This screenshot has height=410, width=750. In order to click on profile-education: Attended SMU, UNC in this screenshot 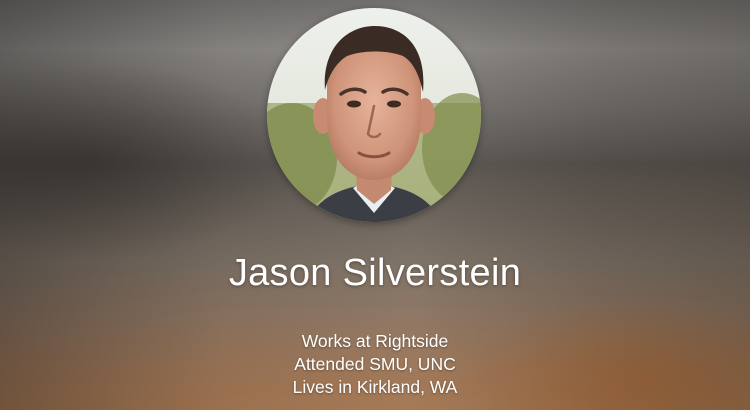, I will do `click(375, 364)`.